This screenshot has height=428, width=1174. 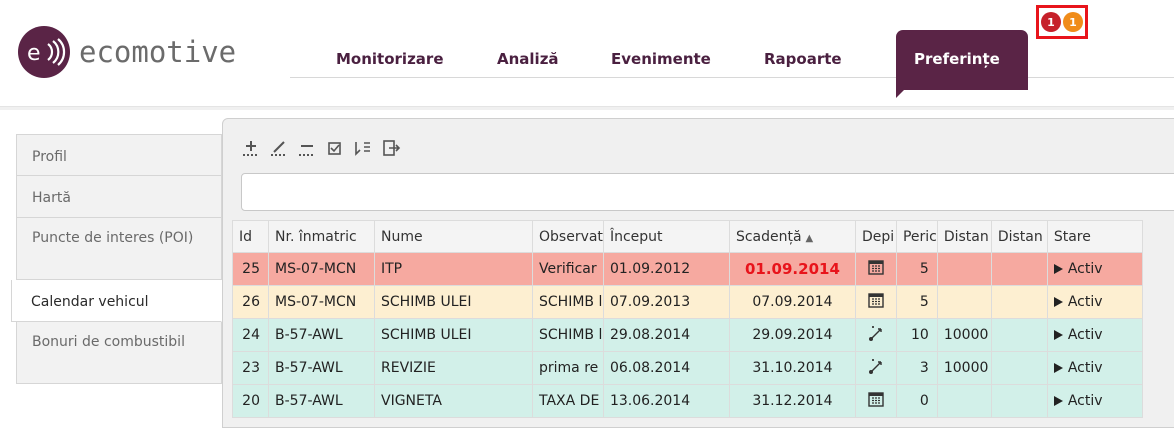 What do you see at coordinates (321, 269) in the screenshot?
I see `cell-plate: MS-07-MCN` at bounding box center [321, 269].